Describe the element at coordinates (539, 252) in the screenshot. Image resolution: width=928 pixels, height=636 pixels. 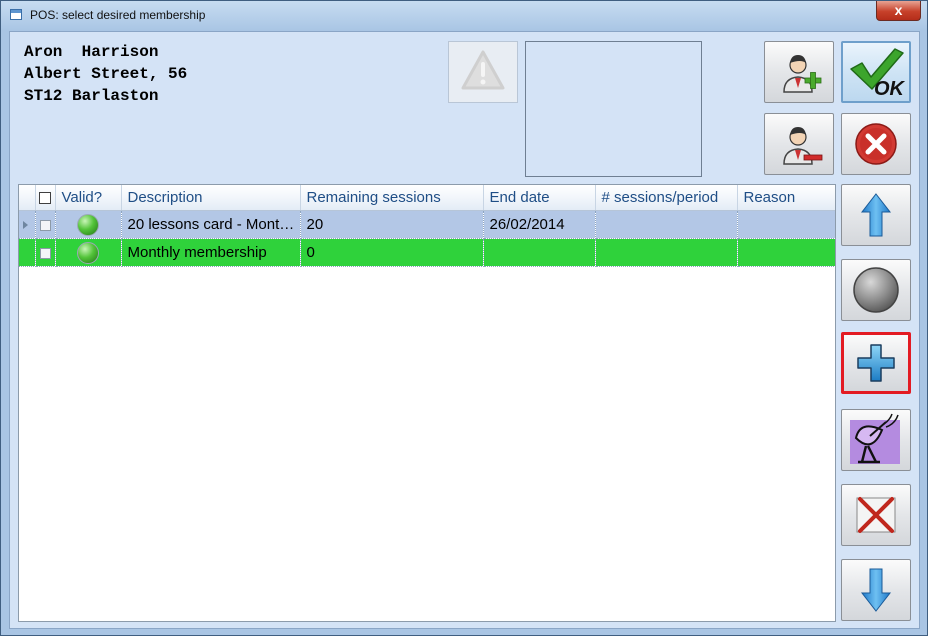
I see `end-date-cell` at that location.